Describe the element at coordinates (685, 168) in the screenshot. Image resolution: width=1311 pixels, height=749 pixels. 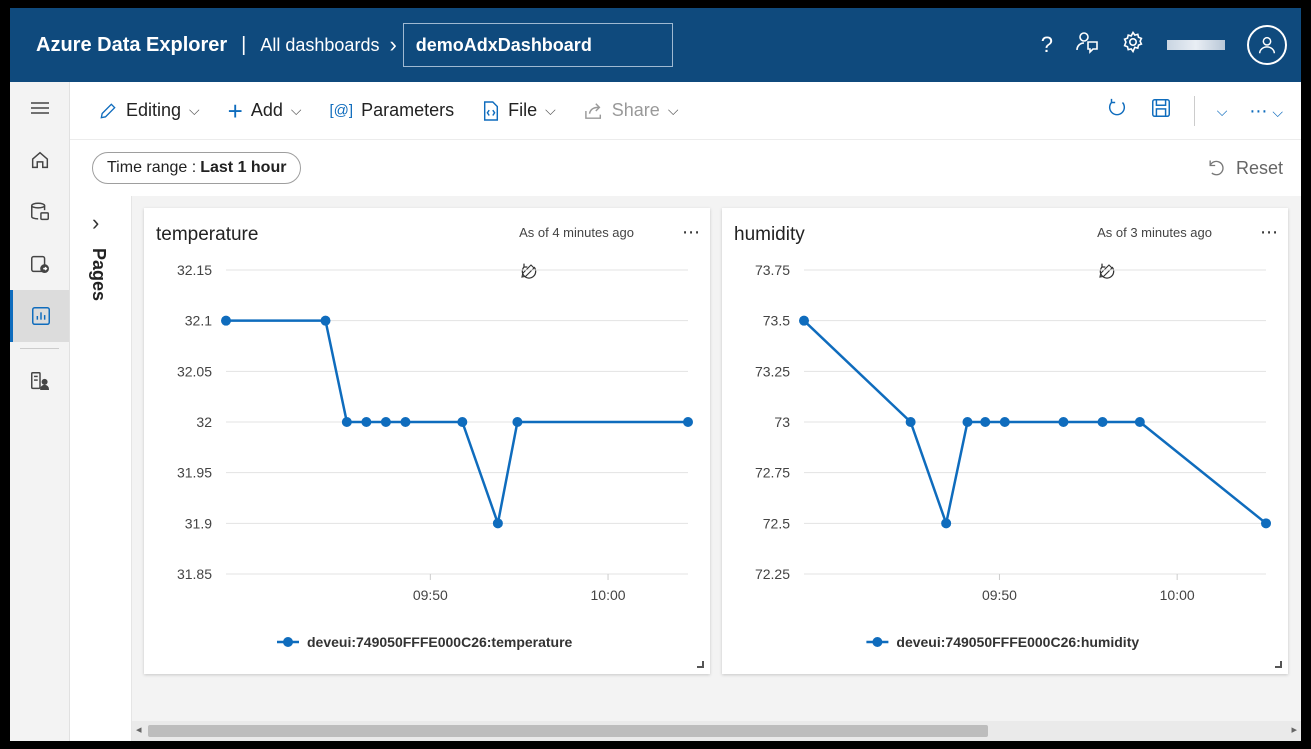
I see `filter-bar: Time range : Last 1 hour Reset` at that location.